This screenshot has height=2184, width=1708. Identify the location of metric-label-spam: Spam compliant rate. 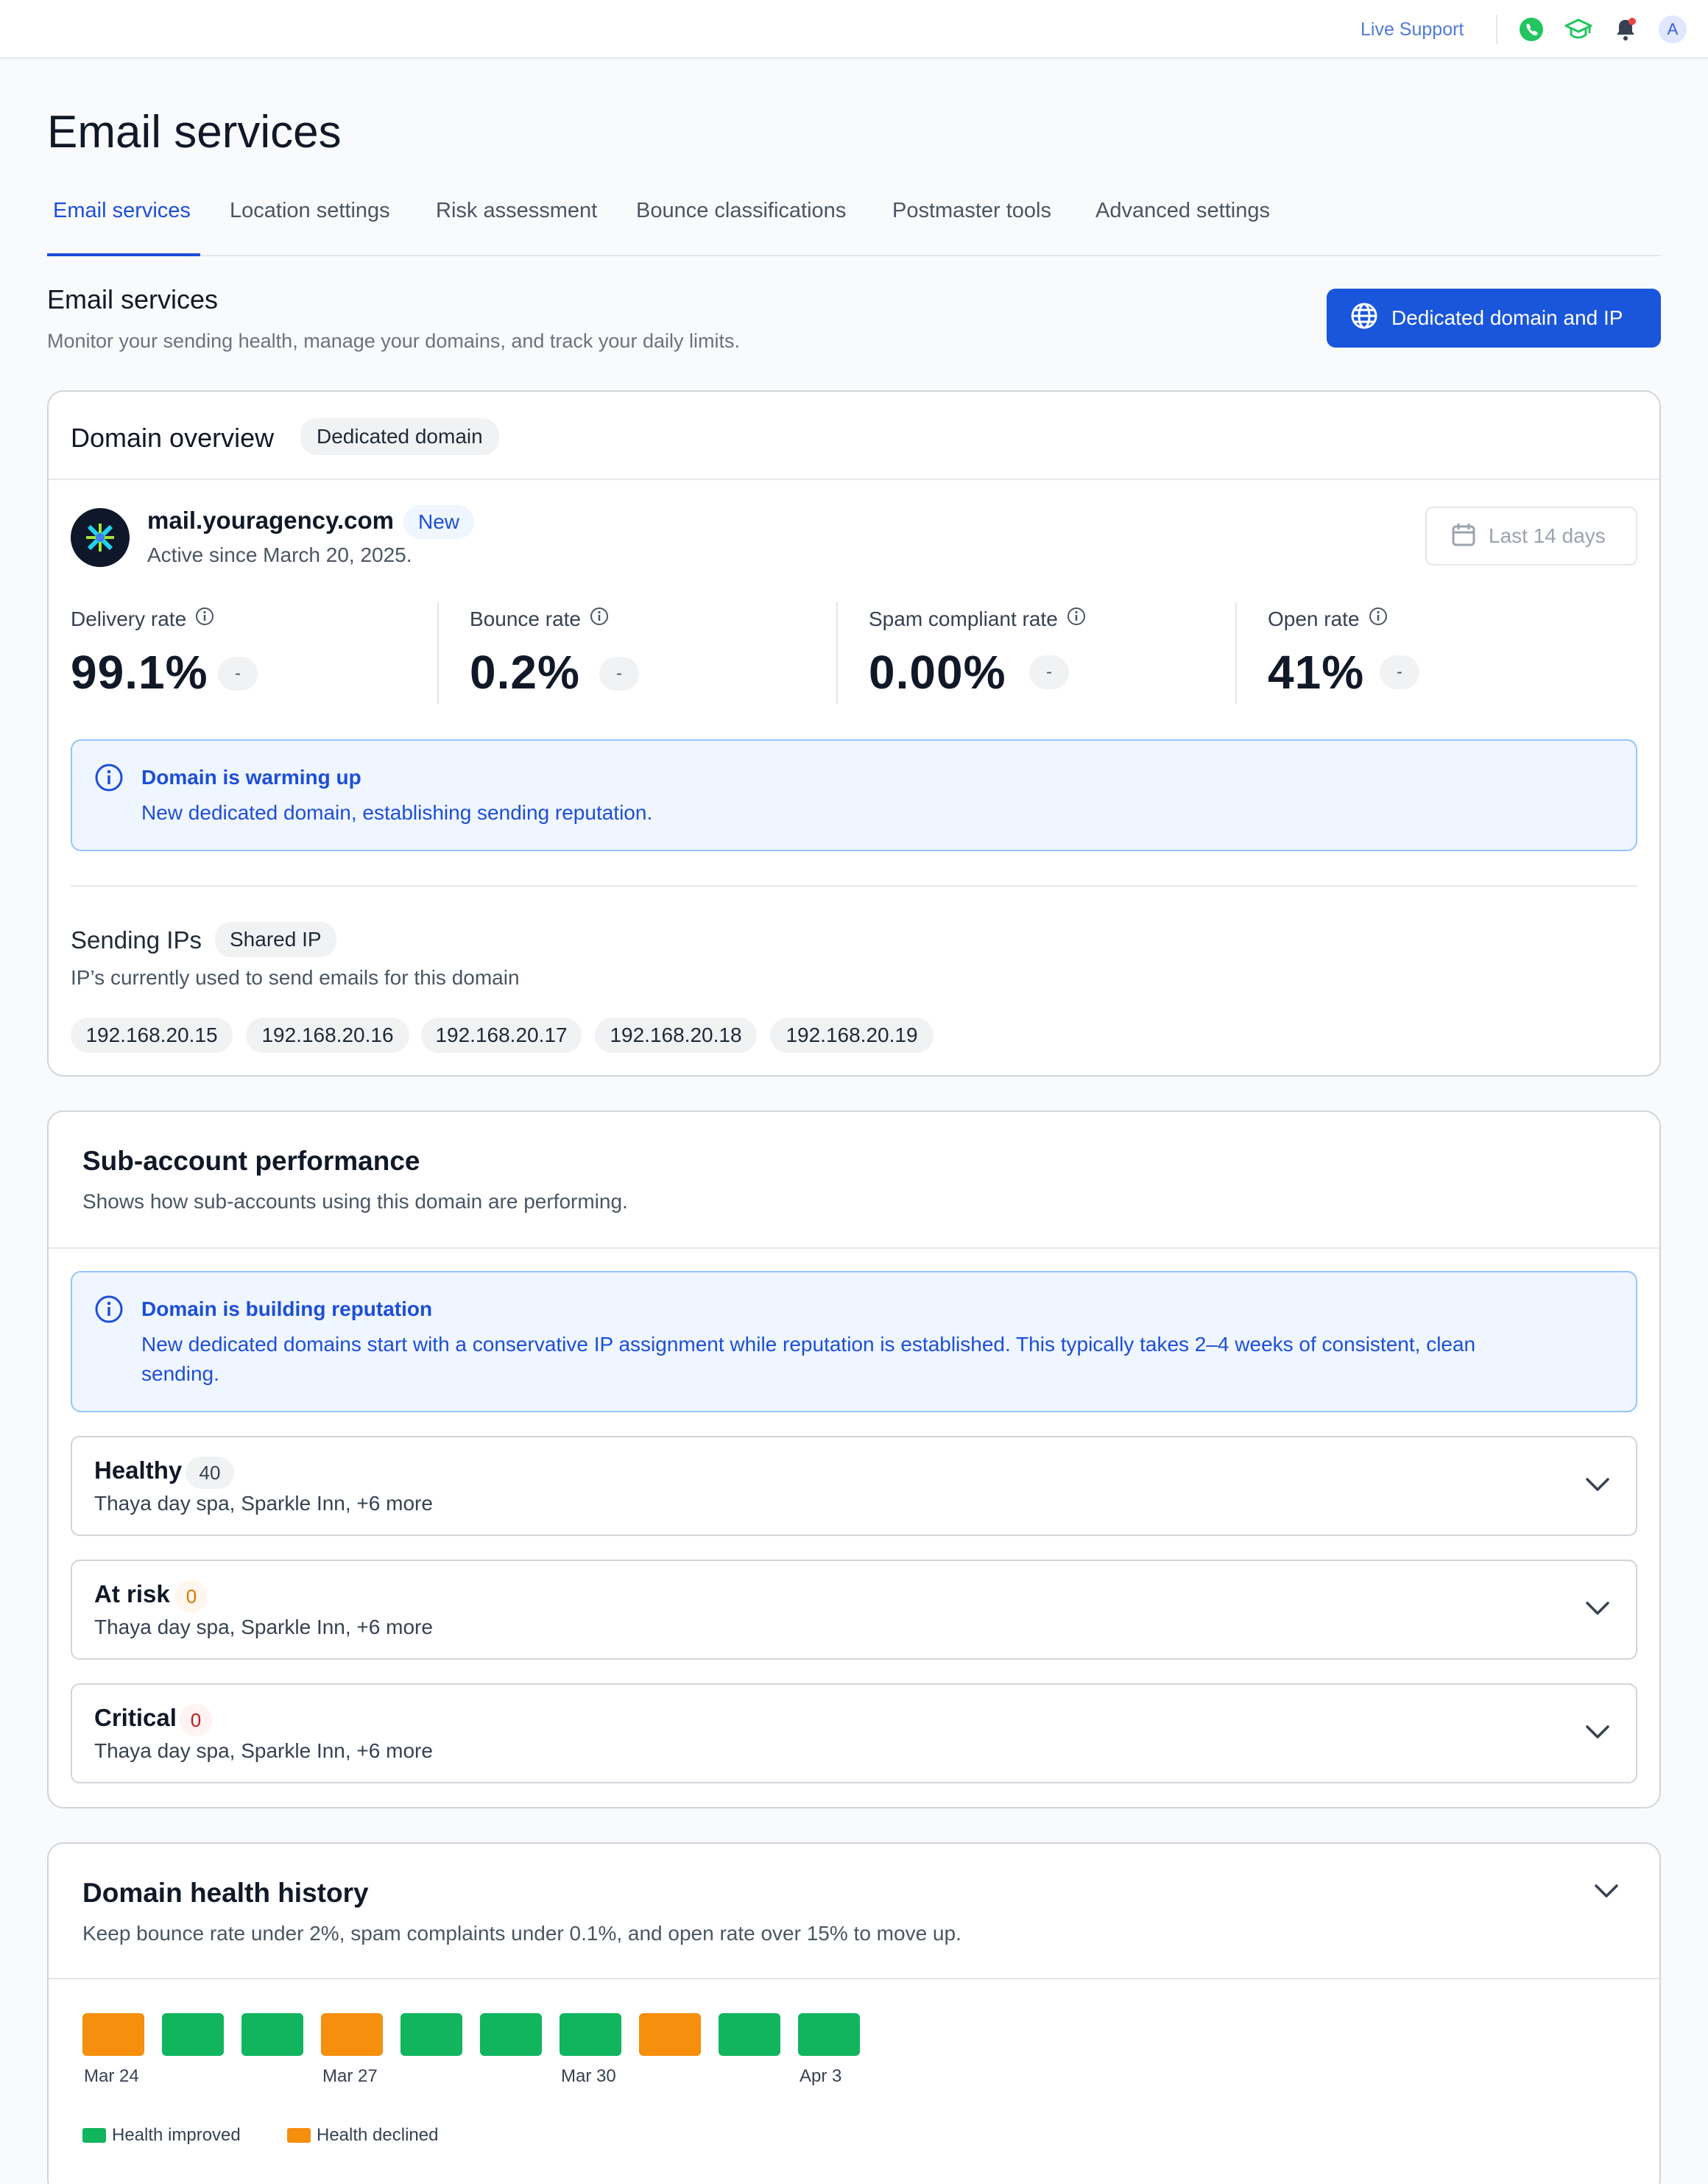
(977, 619).